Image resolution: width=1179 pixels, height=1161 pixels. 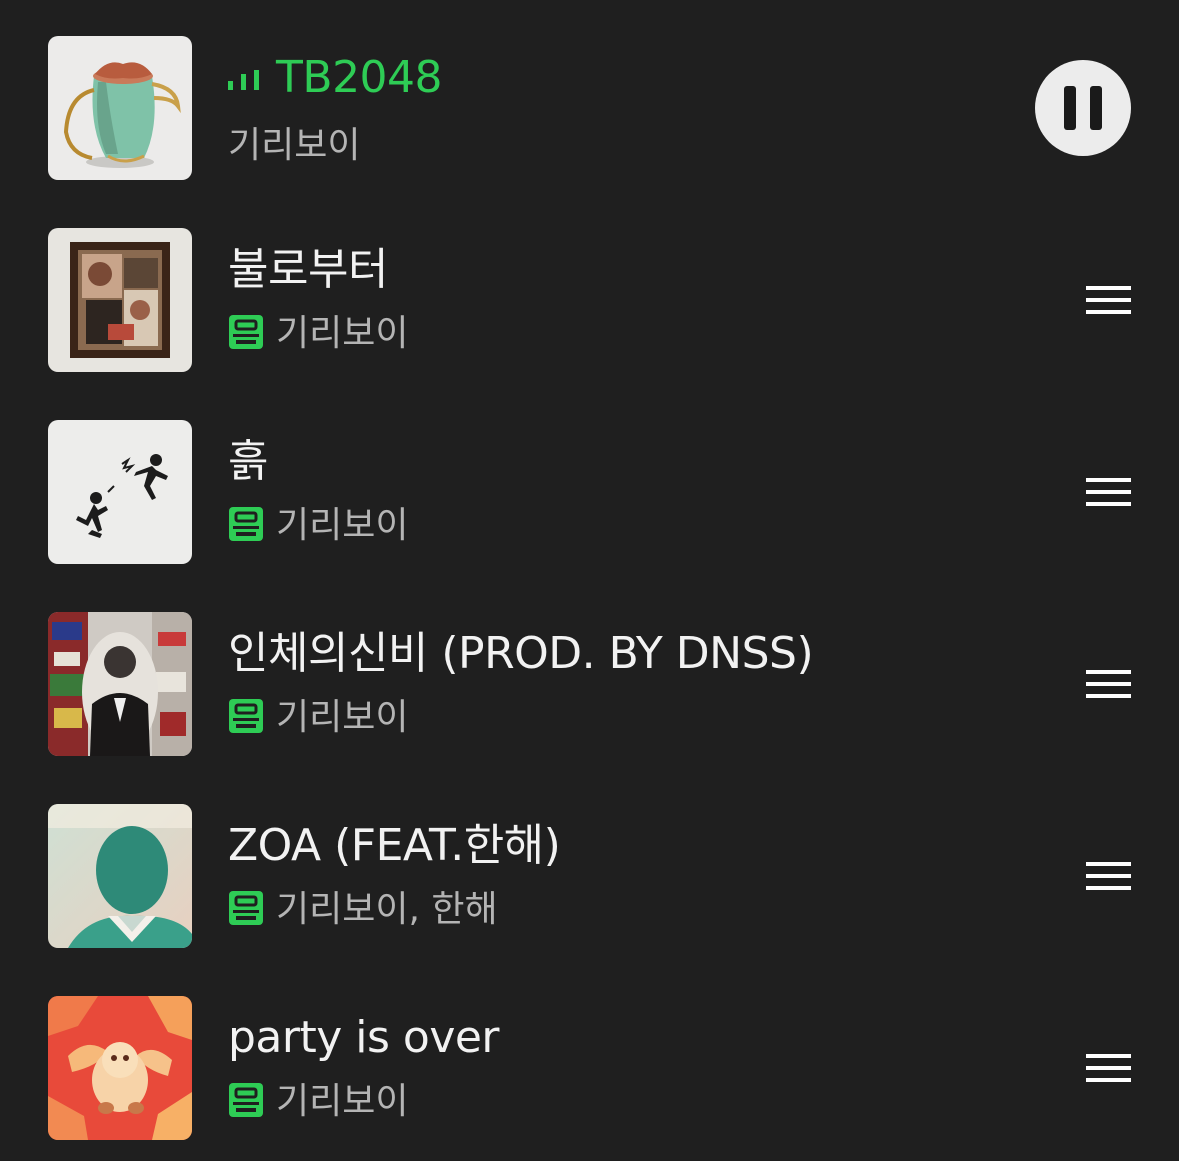 I want to click on track-title: 흙, so click(x=248, y=461).